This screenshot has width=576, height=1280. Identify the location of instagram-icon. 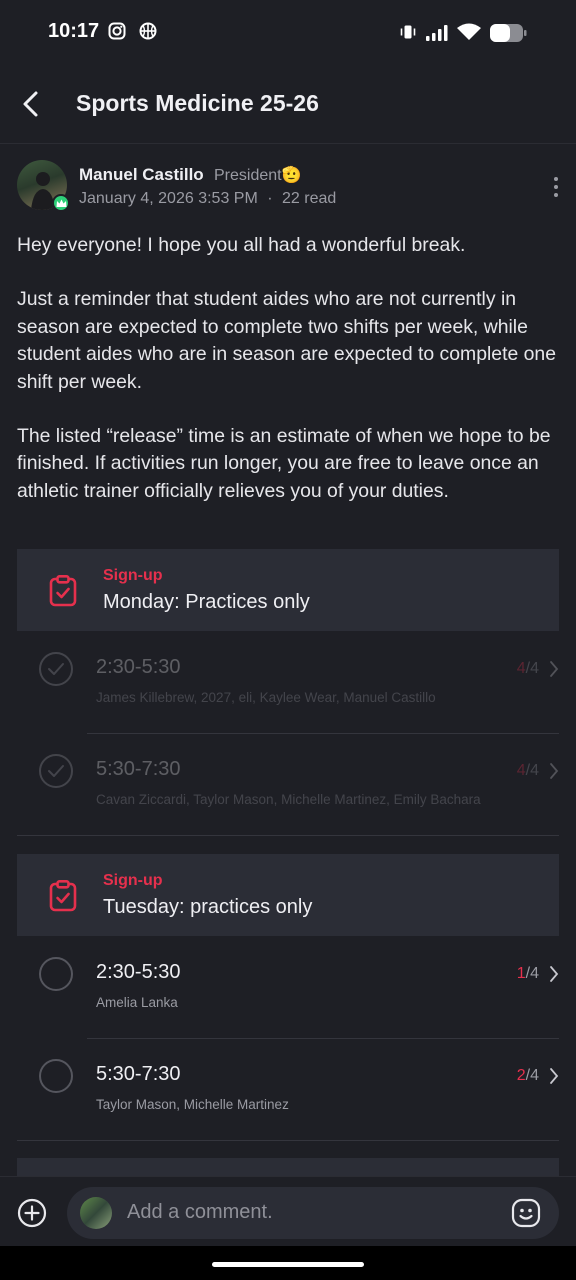
(117, 31).